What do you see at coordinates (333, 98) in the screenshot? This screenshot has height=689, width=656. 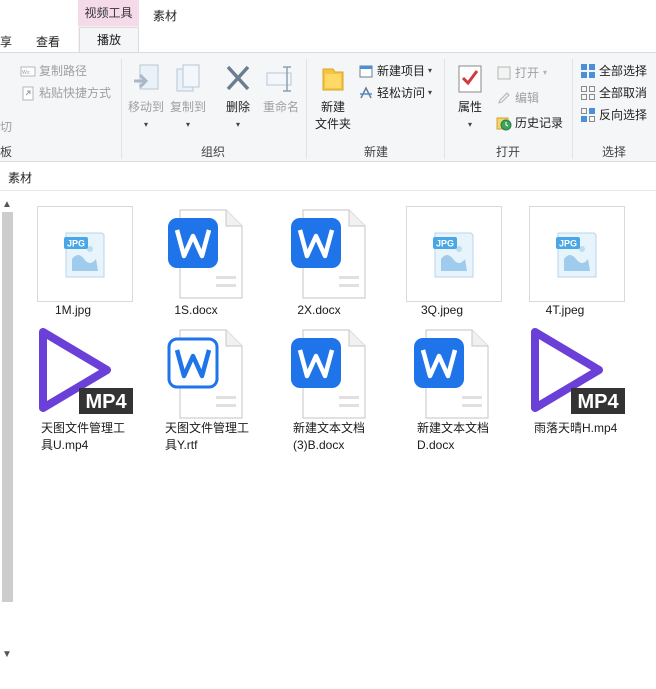 I see `new-folder-button: 新建 文件夹` at bounding box center [333, 98].